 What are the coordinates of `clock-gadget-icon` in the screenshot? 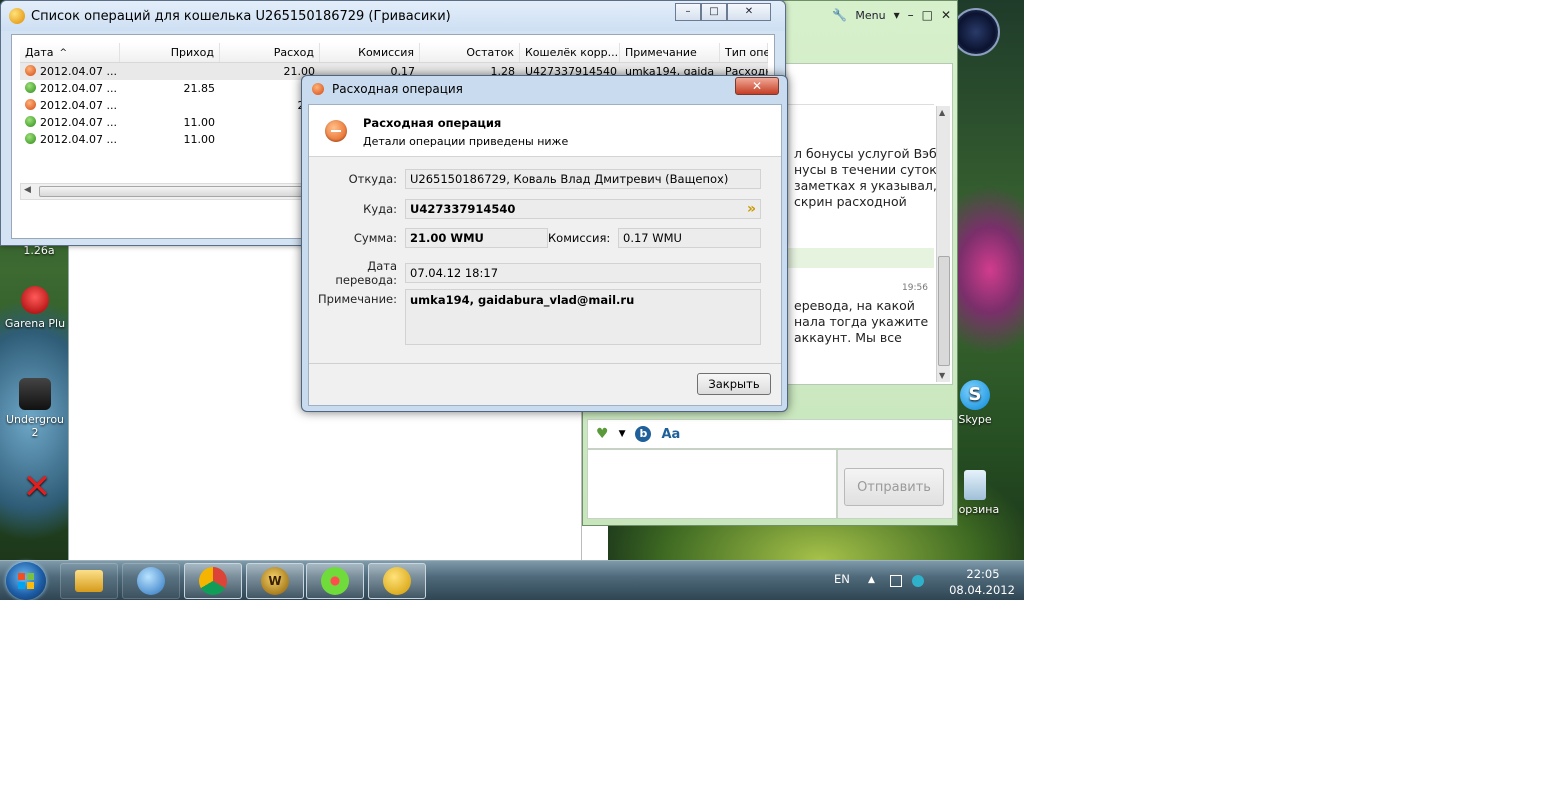 It's located at (976, 32).